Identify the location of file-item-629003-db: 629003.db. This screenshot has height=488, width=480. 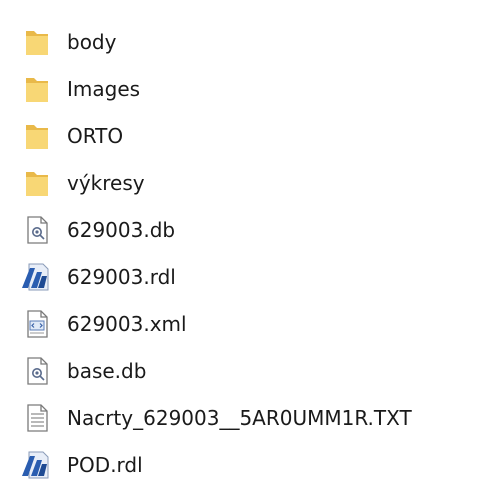
(240, 229).